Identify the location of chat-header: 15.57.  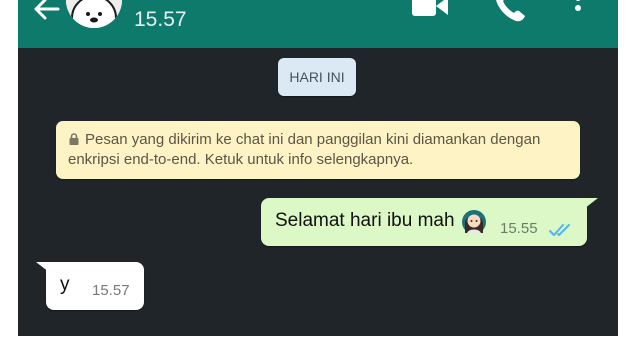
(318, 24).